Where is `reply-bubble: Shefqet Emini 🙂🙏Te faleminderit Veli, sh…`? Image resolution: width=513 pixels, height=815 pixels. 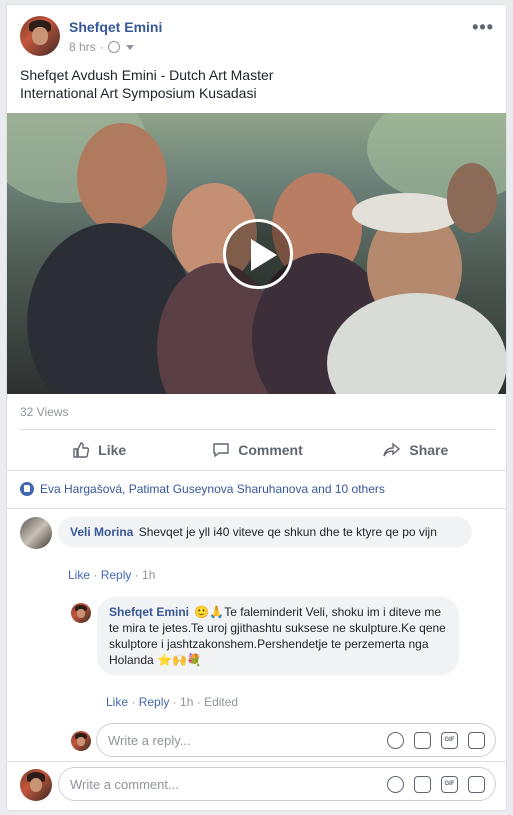 reply-bubble: Shefqet Emini 🙂🙏Te faleminderit Veli, sh… is located at coordinates (278, 636).